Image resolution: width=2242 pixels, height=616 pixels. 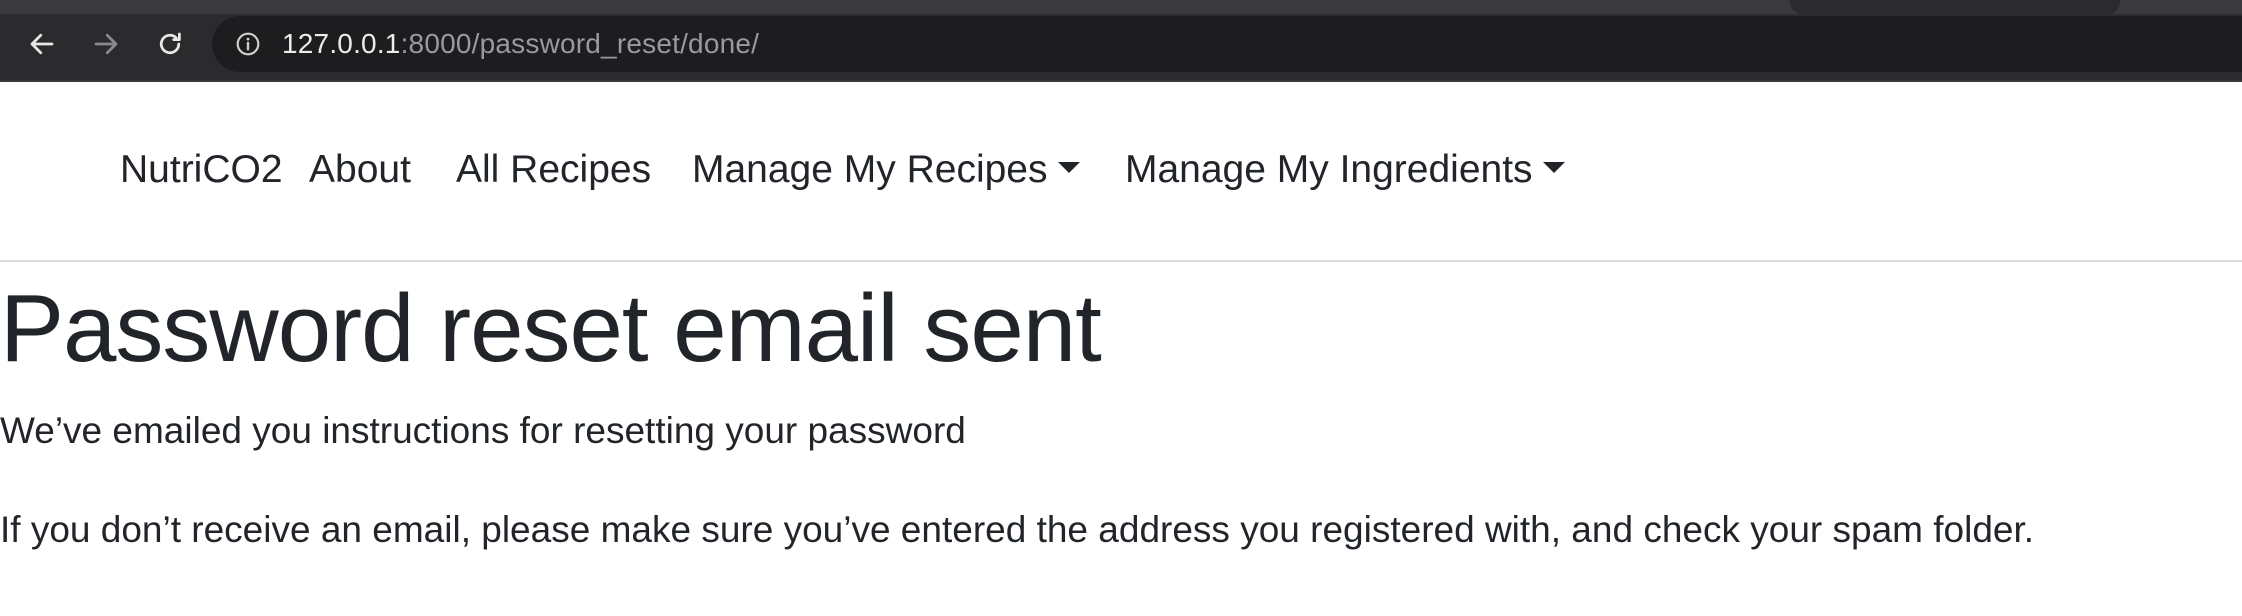 I want to click on address-bar: 127.0.0.1:8000/password_reset/done/, so click(x=1227, y=44).